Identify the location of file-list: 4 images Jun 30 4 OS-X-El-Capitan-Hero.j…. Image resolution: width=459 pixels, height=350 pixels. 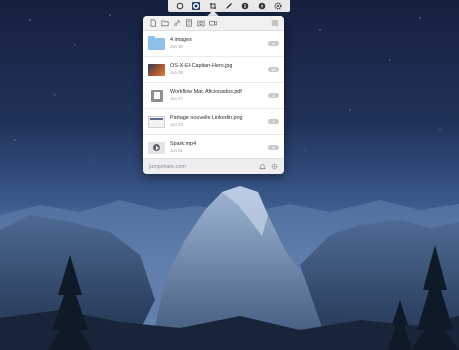
(213, 96).